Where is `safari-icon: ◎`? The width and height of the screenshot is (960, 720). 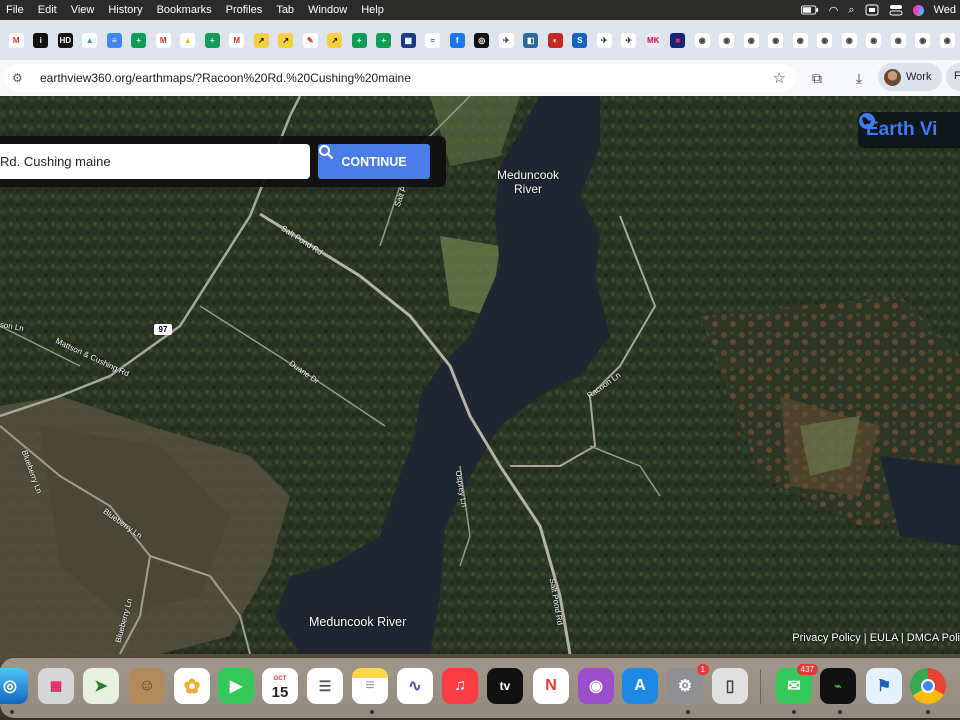
safari-icon: ◎ is located at coordinates (14, 686).